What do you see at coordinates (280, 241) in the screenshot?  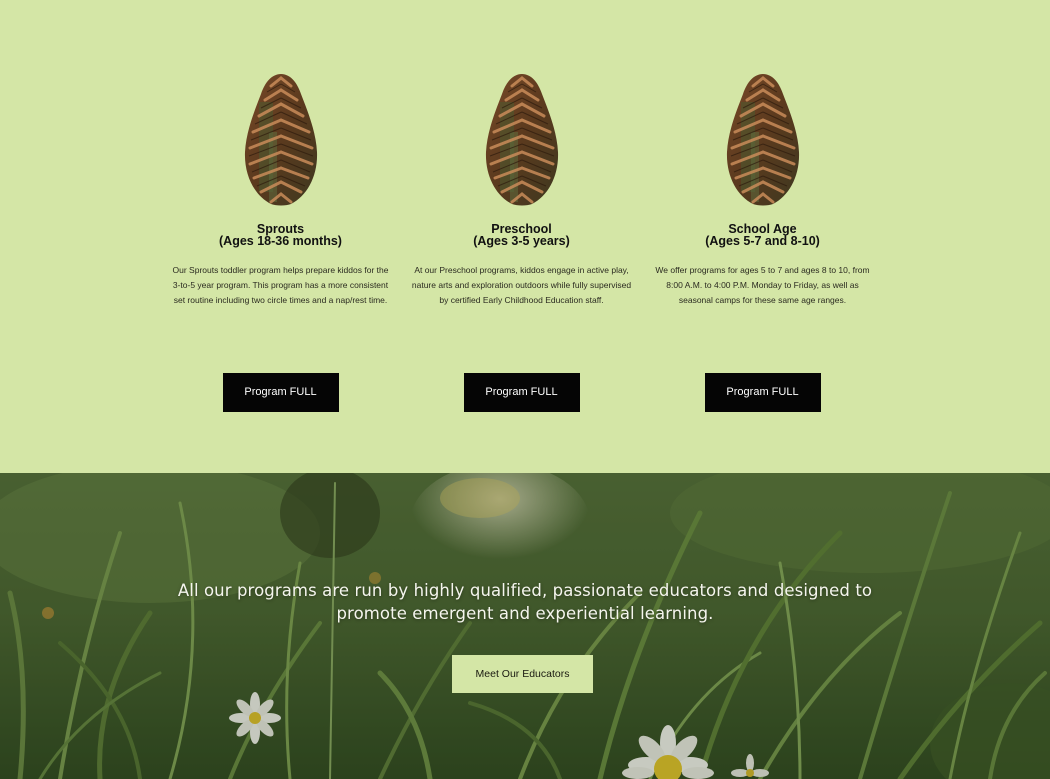 I see `program-ages: (Ages 18-36 months)` at bounding box center [280, 241].